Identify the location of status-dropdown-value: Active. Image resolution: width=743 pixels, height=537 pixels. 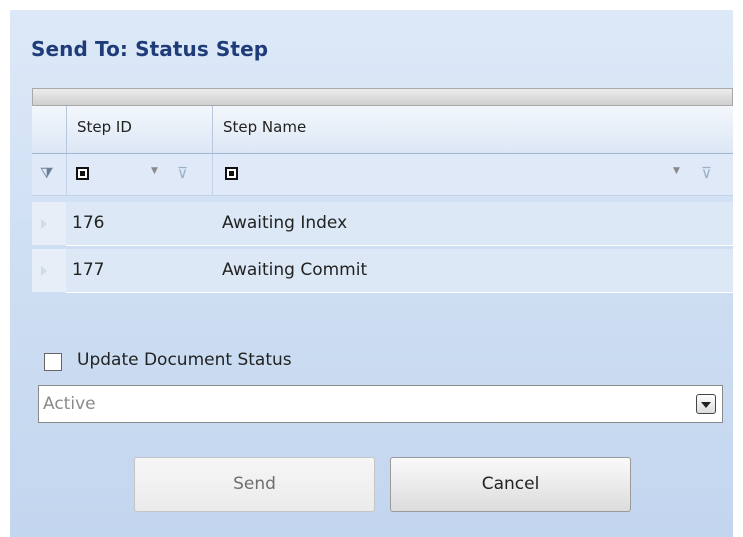
(69, 404).